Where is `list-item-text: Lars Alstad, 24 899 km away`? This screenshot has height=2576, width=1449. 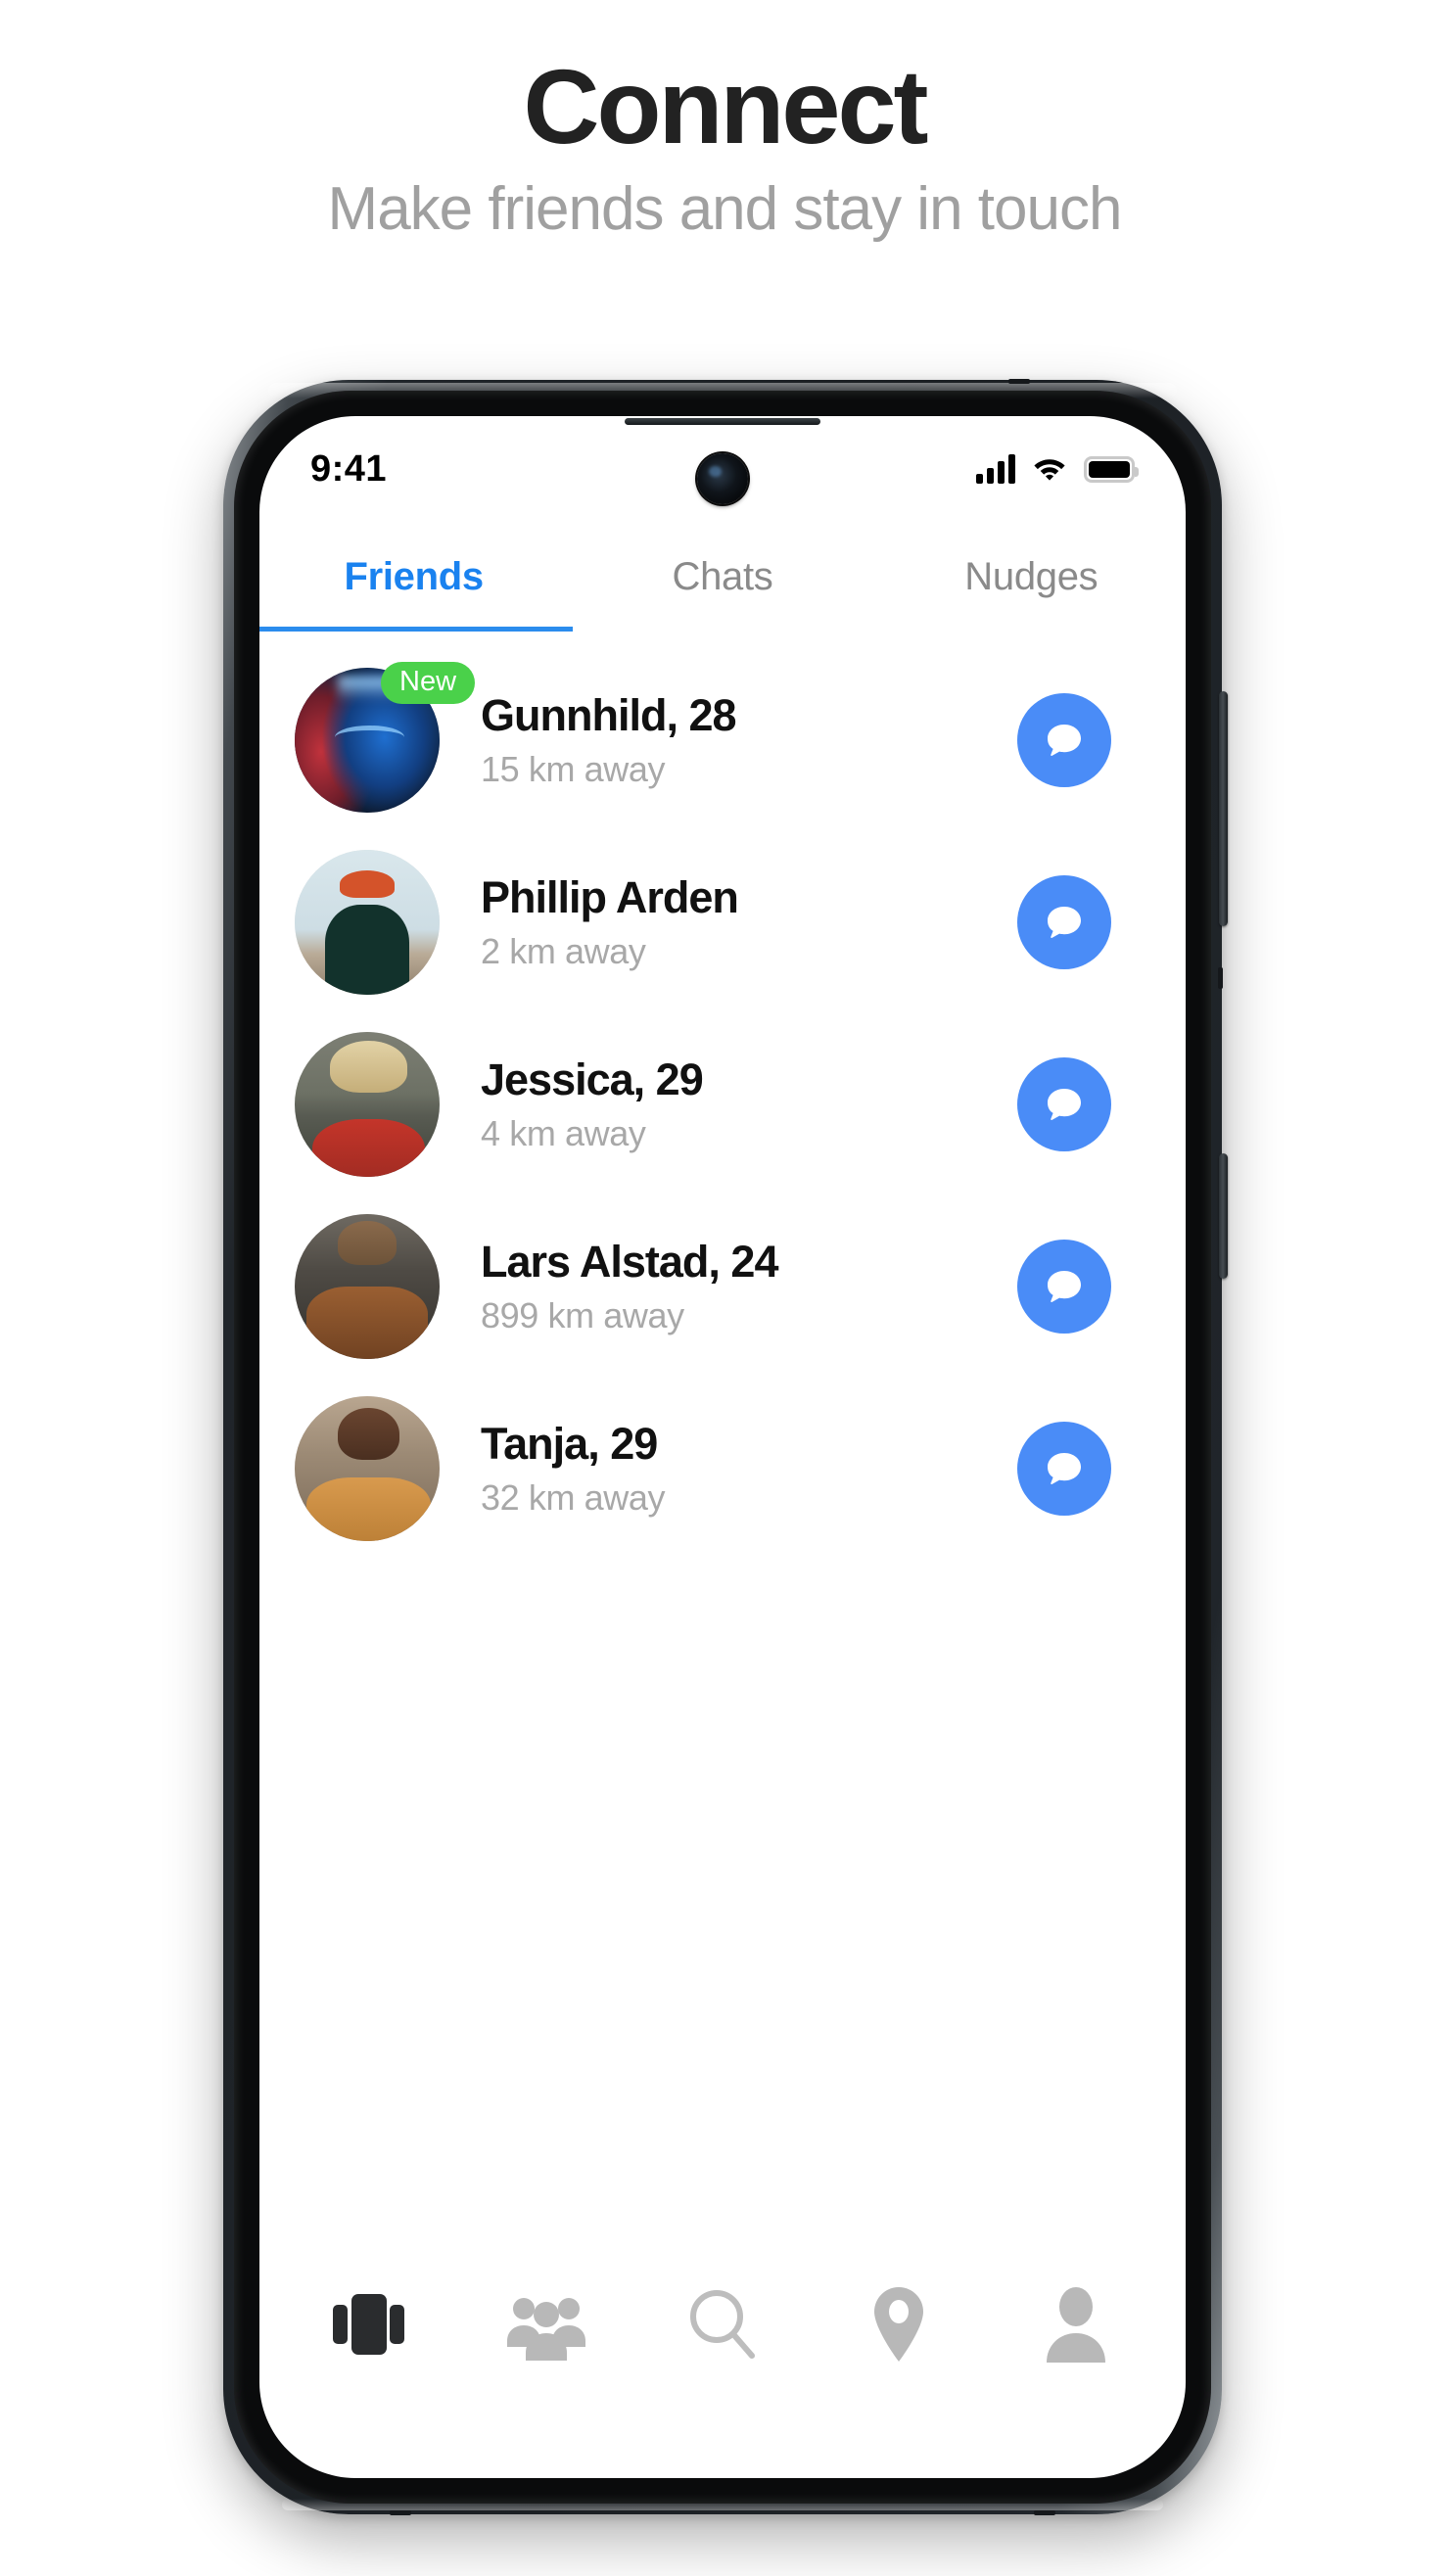
list-item-text: Lars Alstad, 24 899 km away is located at coordinates (728, 1287).